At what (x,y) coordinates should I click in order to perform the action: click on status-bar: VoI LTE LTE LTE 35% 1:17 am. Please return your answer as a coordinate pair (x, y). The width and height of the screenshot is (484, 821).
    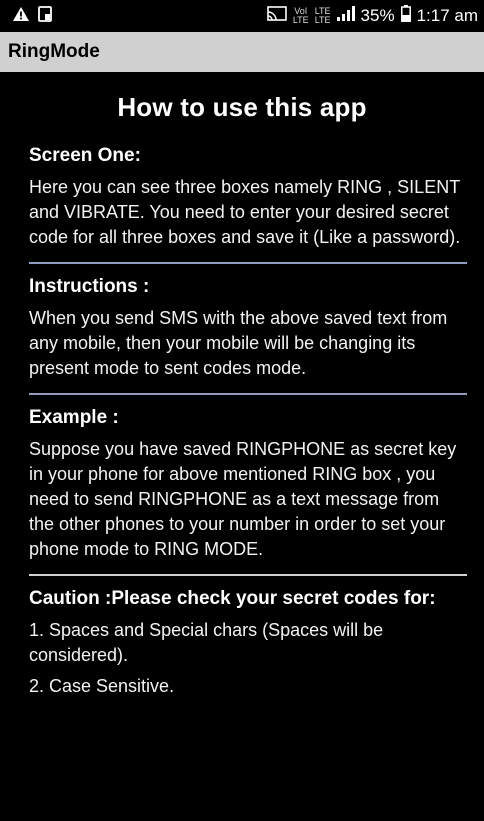
    Looking at the image, I should click on (242, 16).